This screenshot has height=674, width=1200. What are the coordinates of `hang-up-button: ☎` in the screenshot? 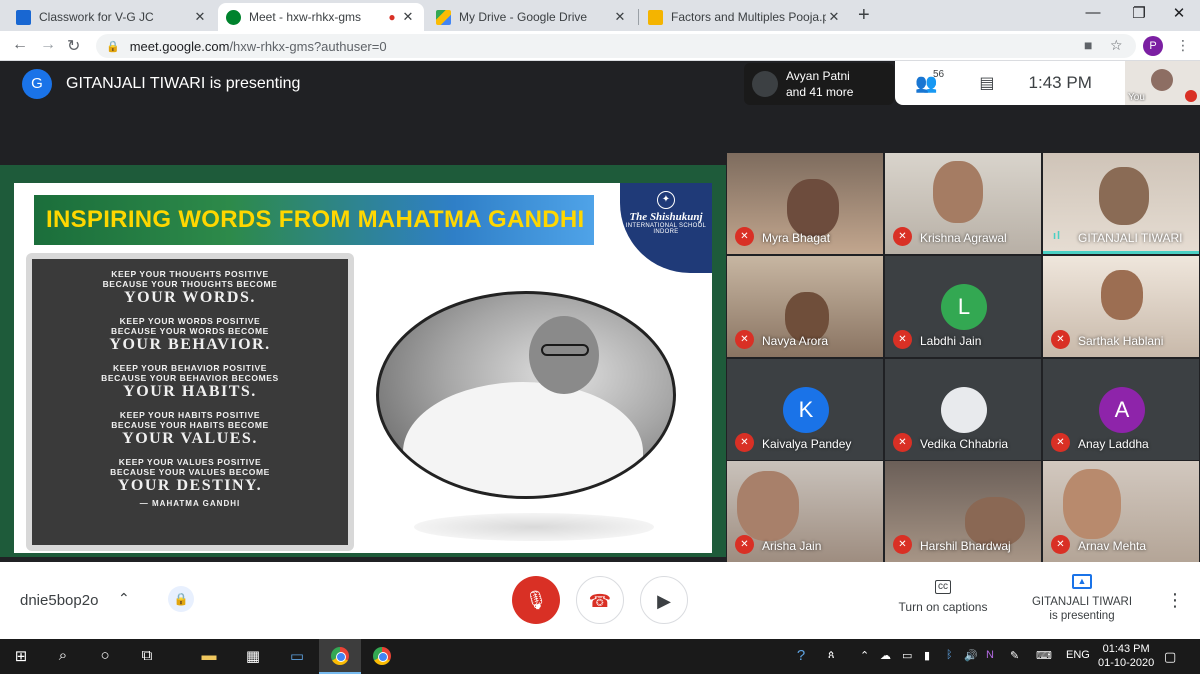 It's located at (600, 600).